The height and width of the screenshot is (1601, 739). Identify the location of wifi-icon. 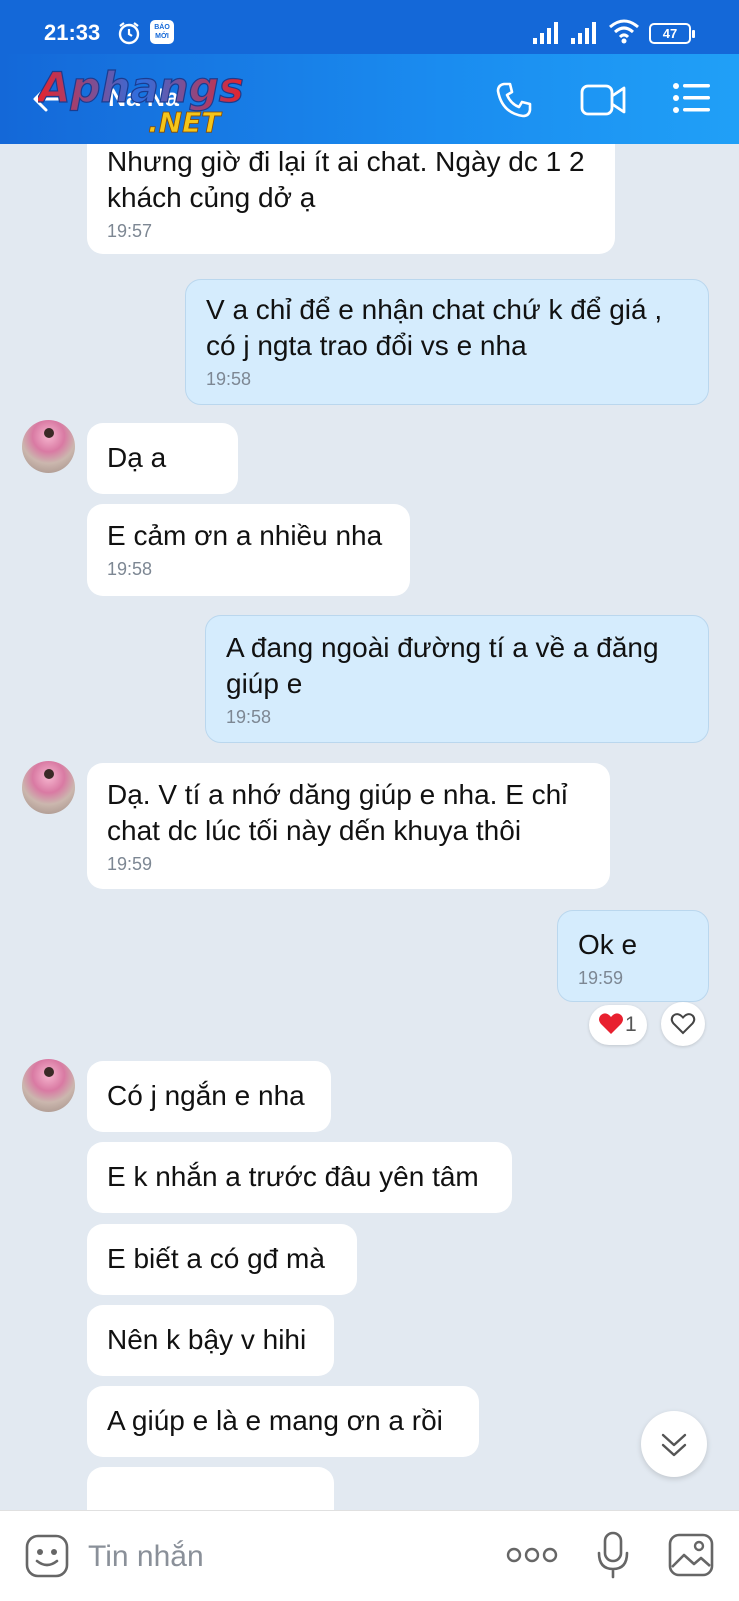
(624, 31).